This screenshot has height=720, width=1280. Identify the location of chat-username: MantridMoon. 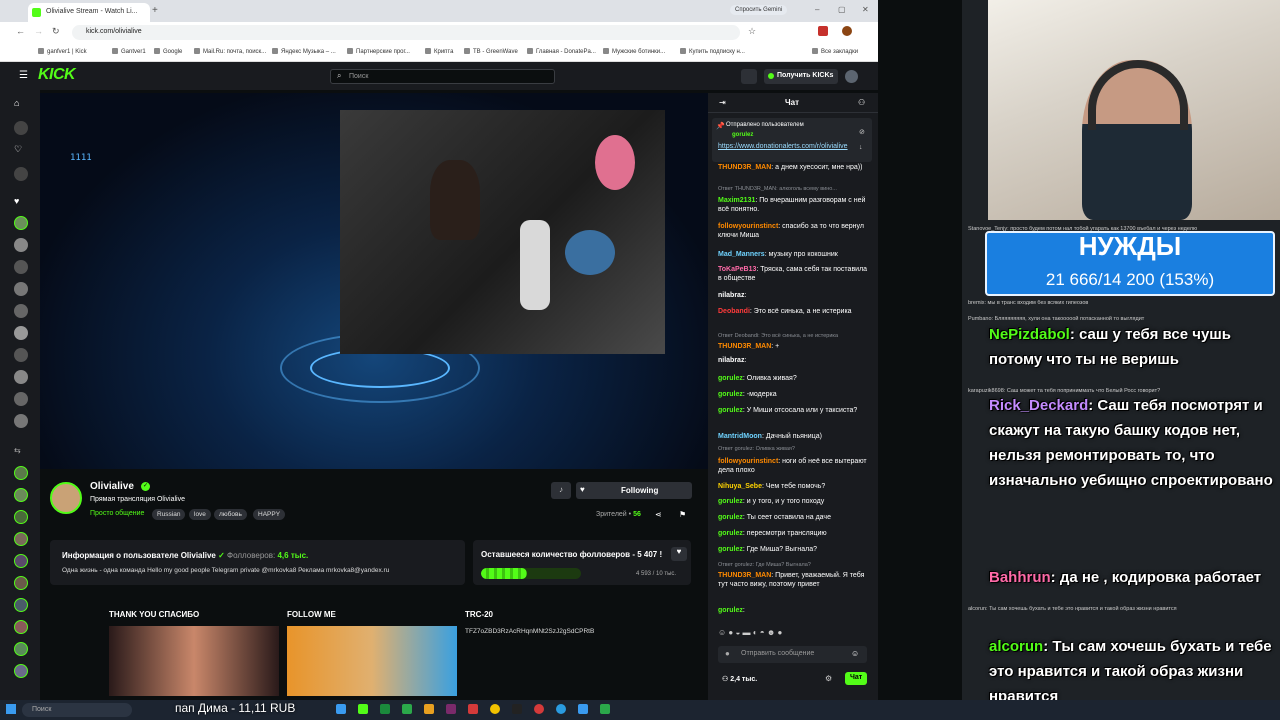
(740, 436).